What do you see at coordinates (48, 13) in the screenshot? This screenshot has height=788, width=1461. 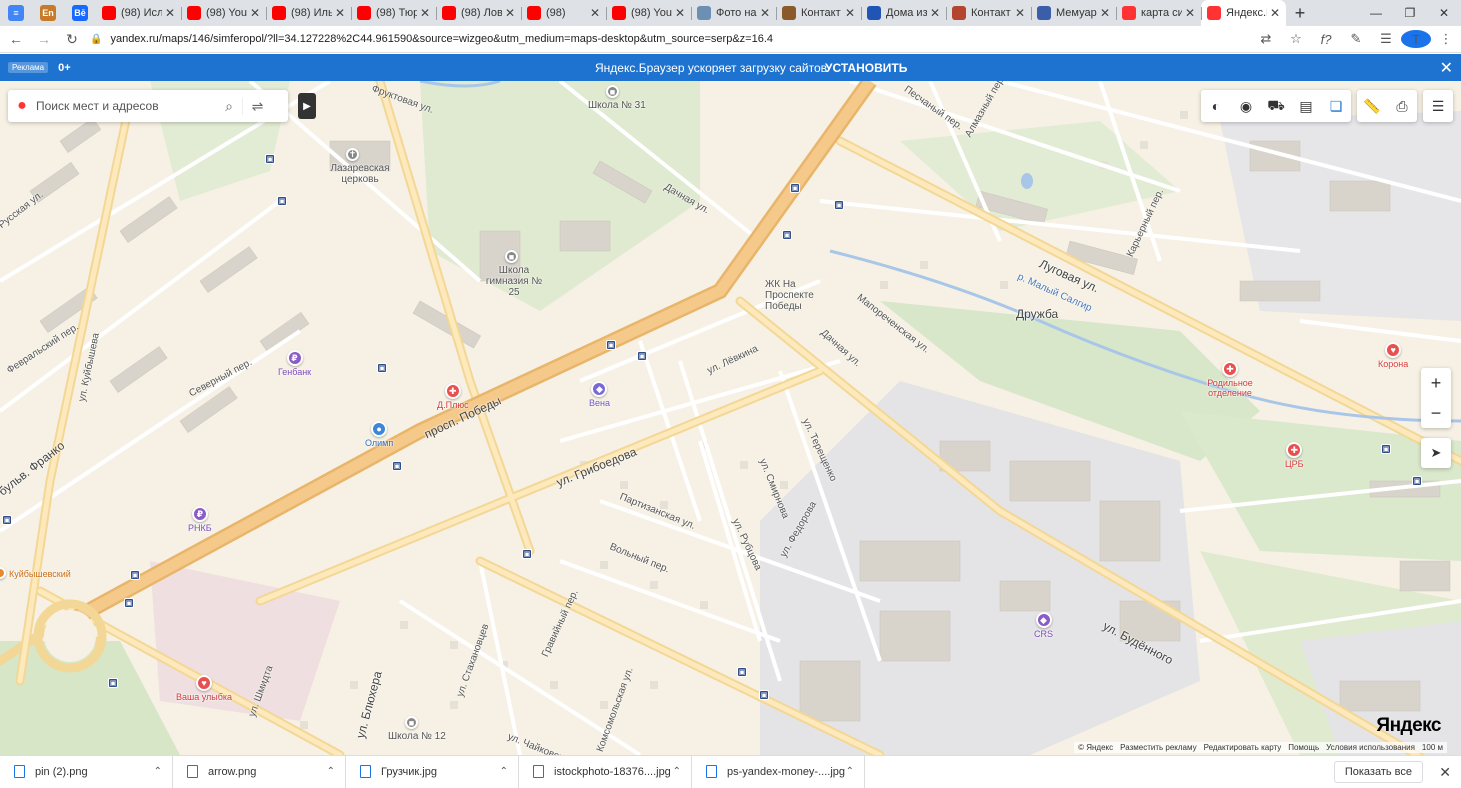 I see `en-icon: En` at bounding box center [48, 13].